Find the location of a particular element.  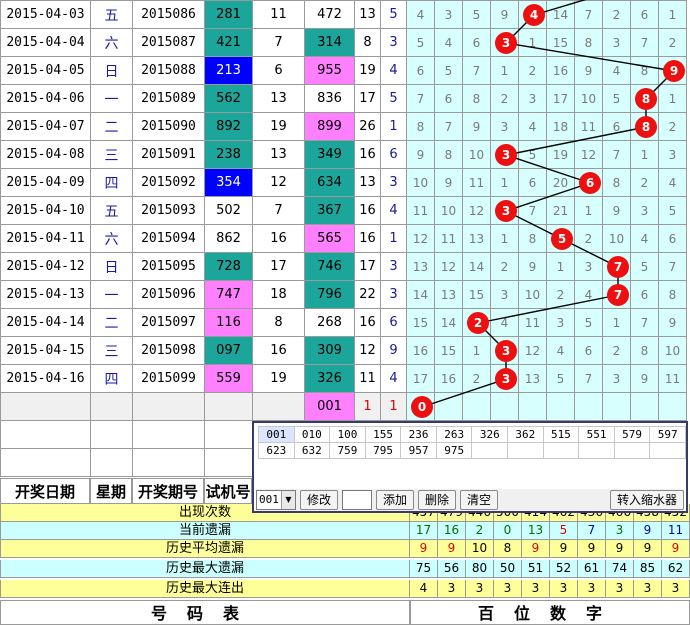

miss-cell: 12 is located at coordinates (588, 154).